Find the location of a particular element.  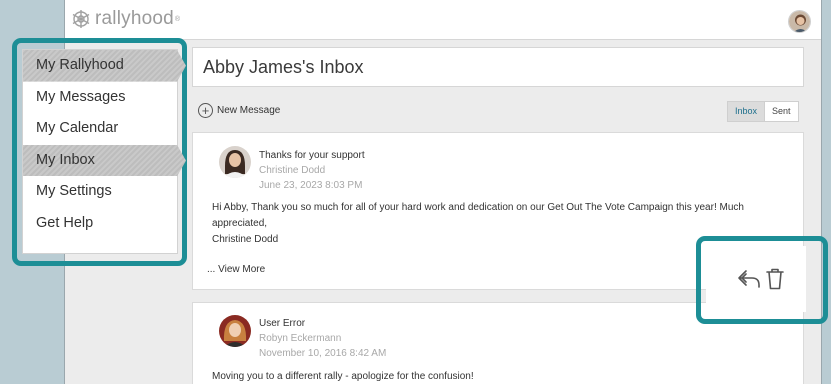

sidebar-item-my-settings: My Settings is located at coordinates (100, 192).